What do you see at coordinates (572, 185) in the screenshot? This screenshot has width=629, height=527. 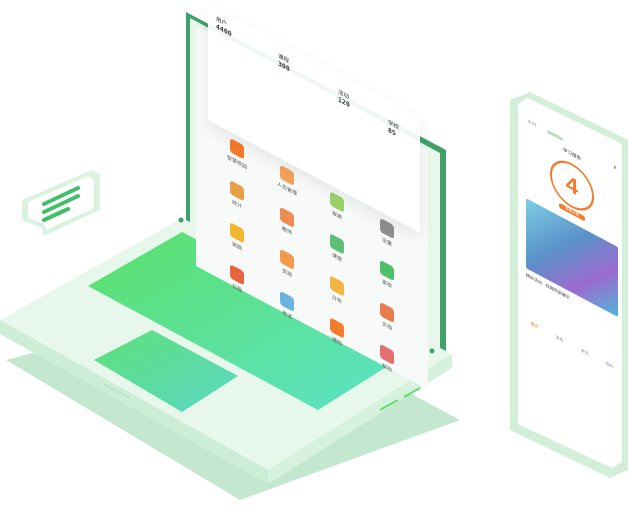 I see `score-number: 4` at bounding box center [572, 185].